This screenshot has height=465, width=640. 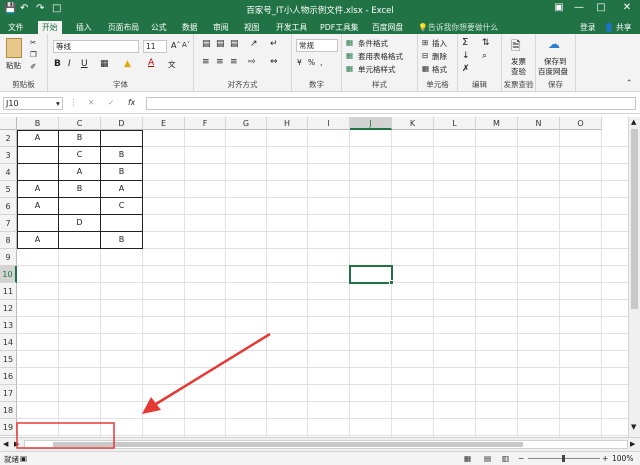 What do you see at coordinates (143, 390) in the screenshot?
I see `annotation-overlay` at bounding box center [143, 390].